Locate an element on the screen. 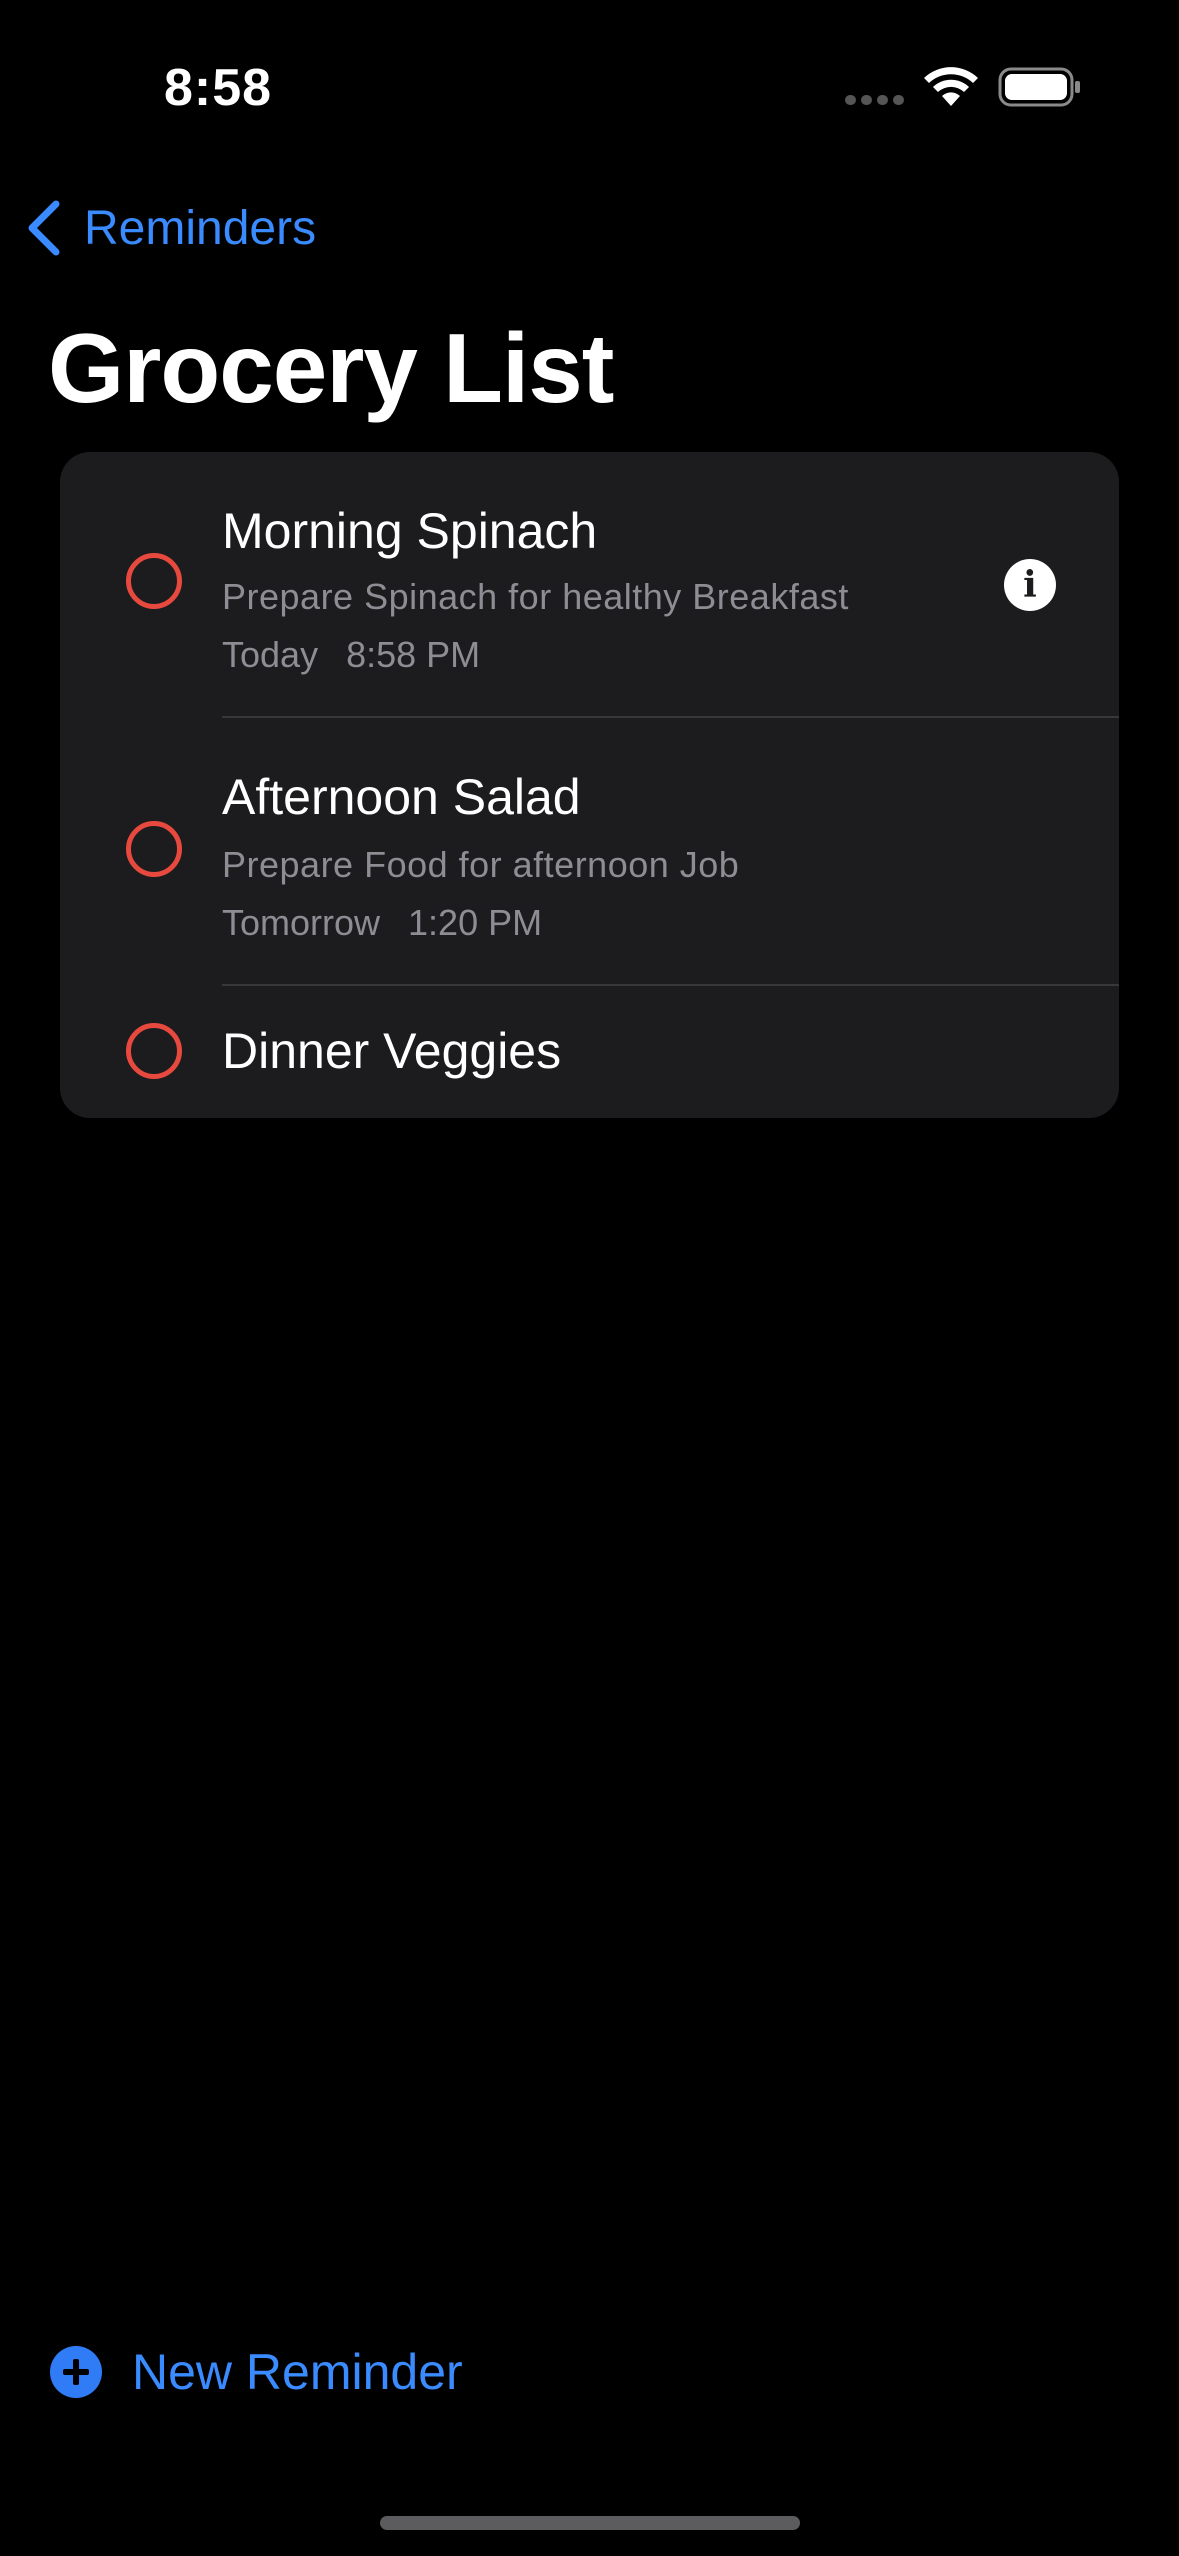  cellular-signal-icon is located at coordinates (875, 100).